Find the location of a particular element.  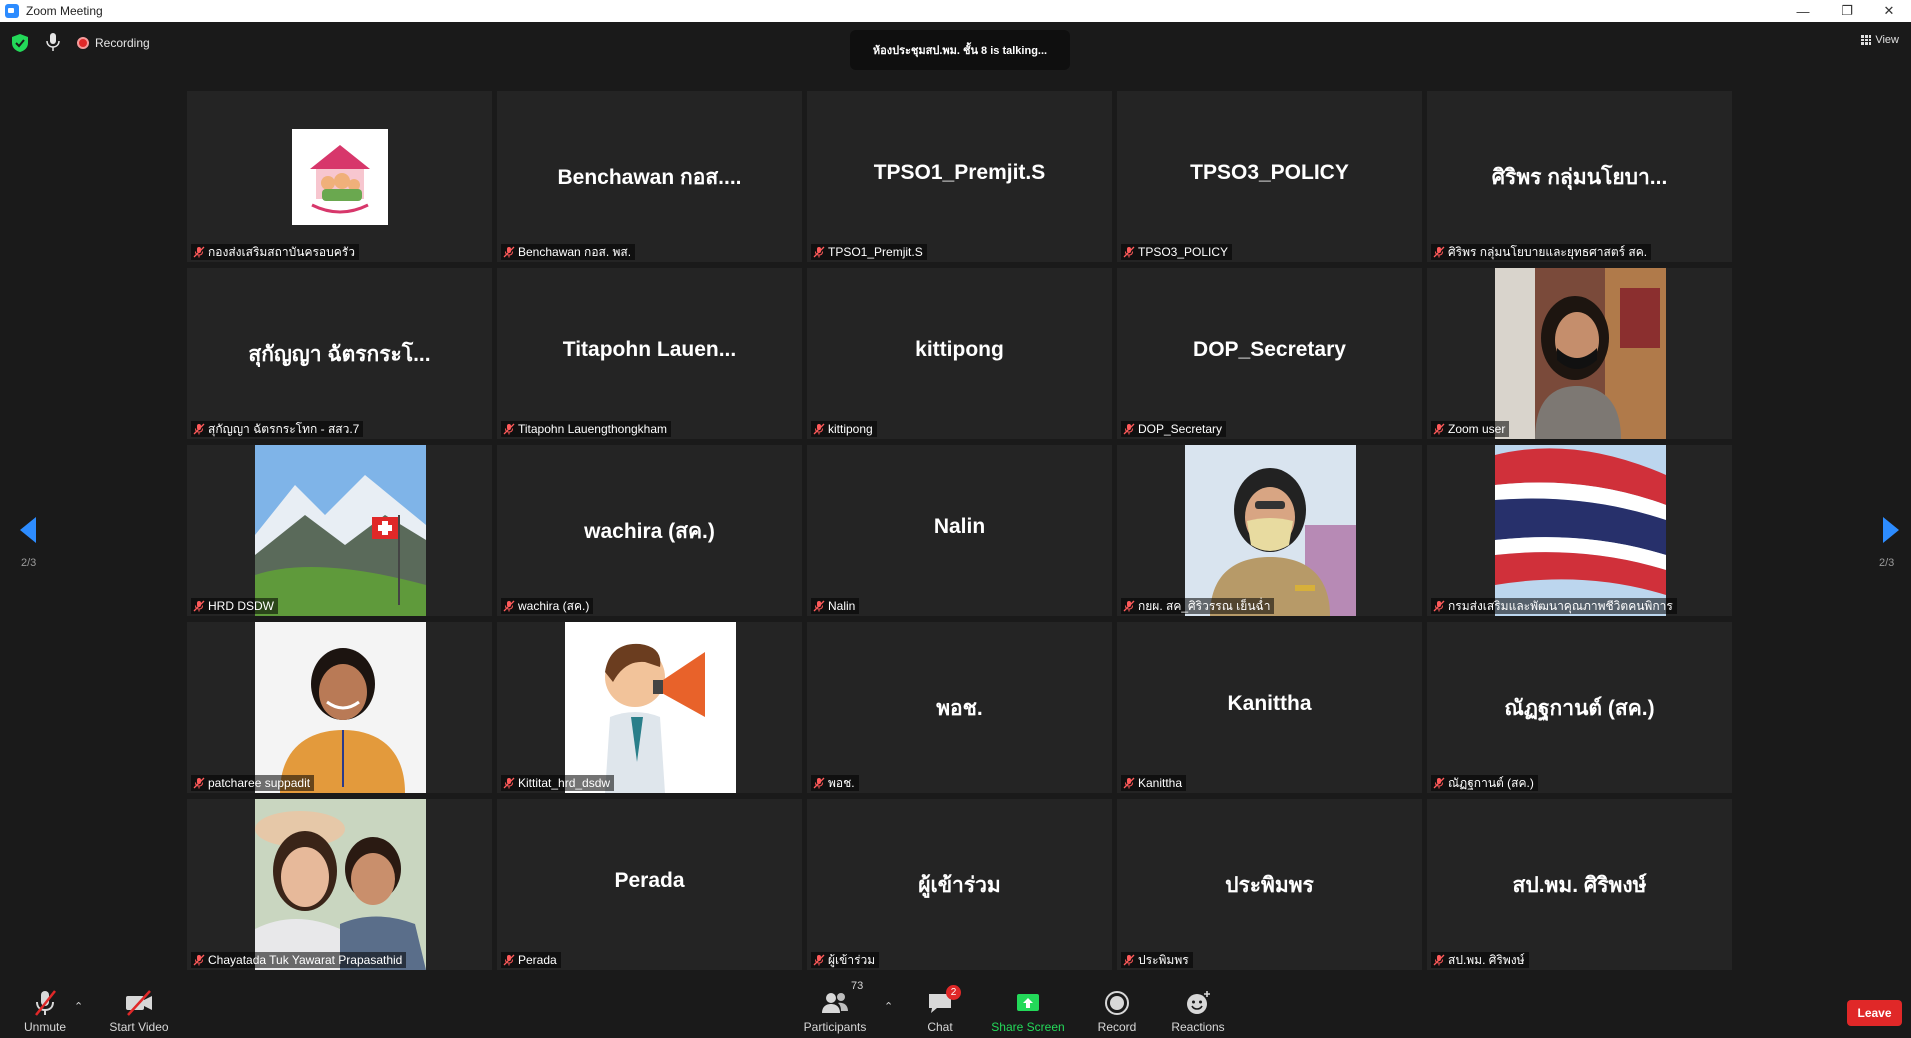

participant-display-name: ผู้เข้าร่วม is located at coordinates (959, 885).